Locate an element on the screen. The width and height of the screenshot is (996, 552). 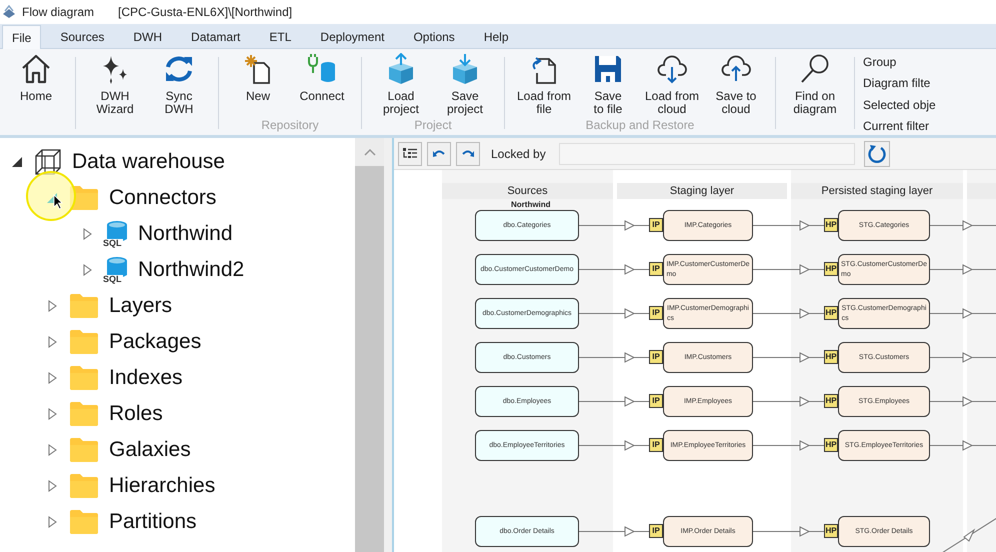
search-icon is located at coordinates (815, 69).